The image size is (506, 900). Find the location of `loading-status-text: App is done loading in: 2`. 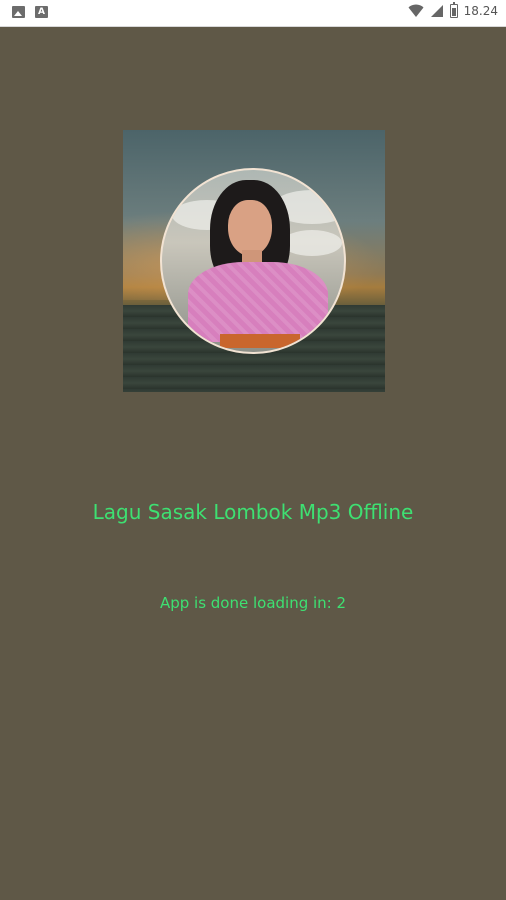

loading-status-text: App is done loading in: 2 is located at coordinates (253, 603).